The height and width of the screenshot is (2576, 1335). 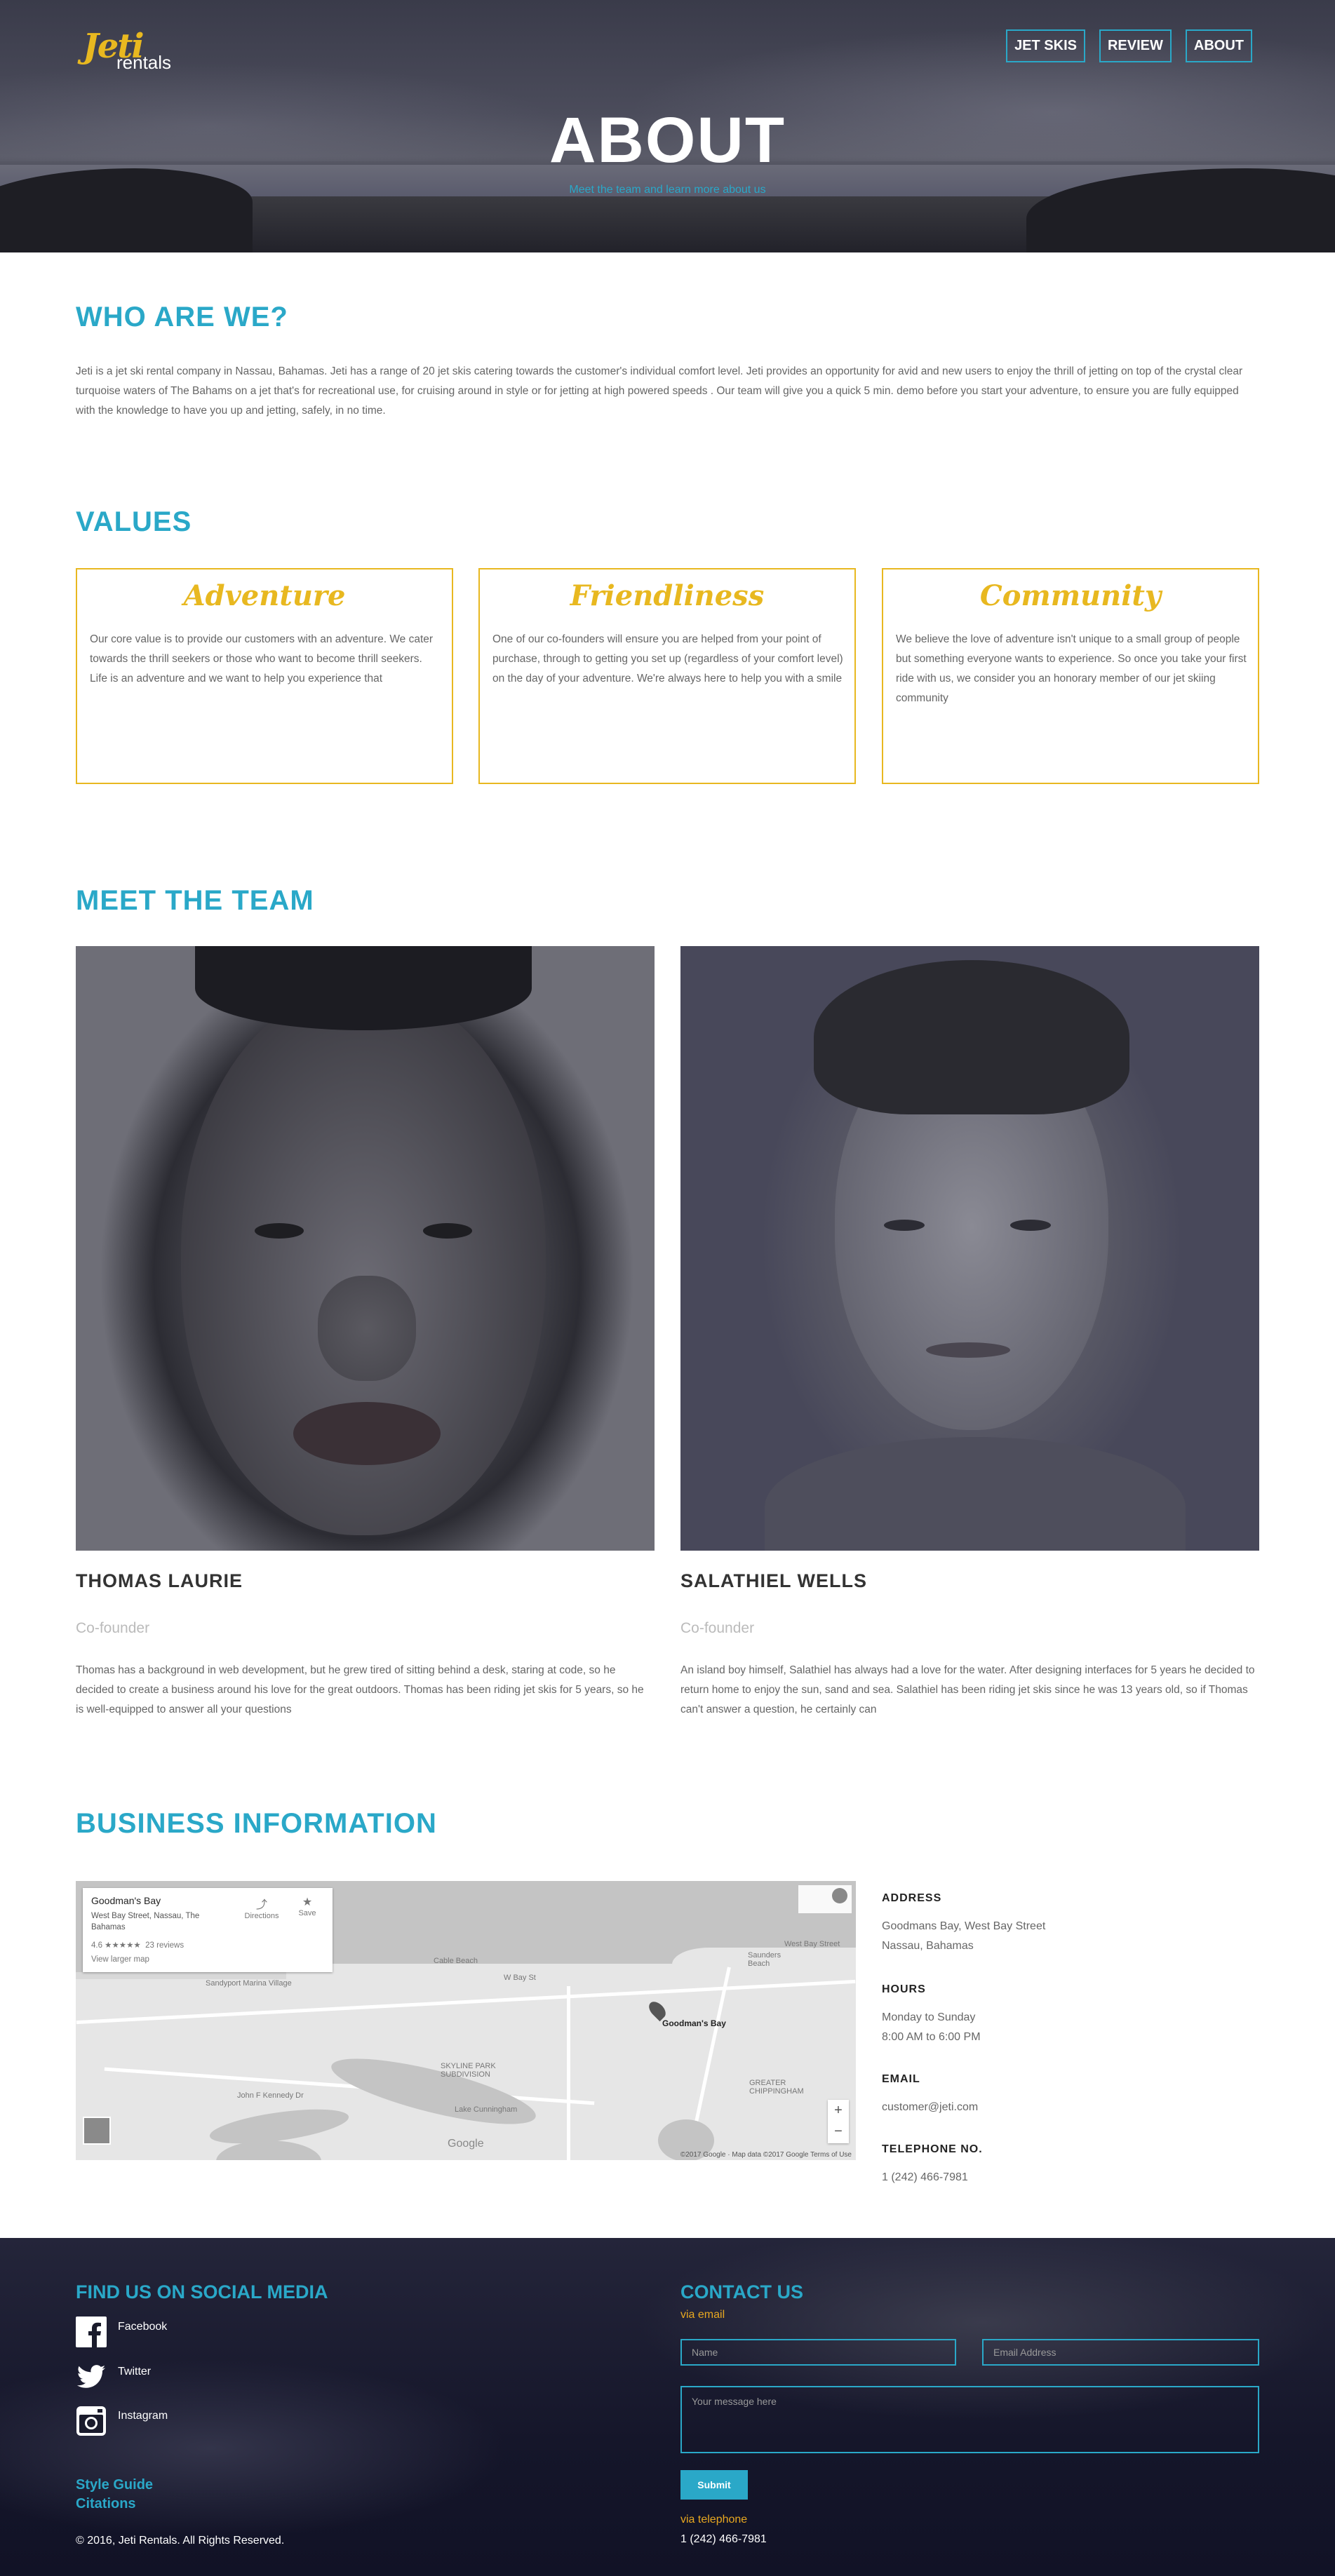 What do you see at coordinates (714, 2485) in the screenshot?
I see `submit-button: Submit` at bounding box center [714, 2485].